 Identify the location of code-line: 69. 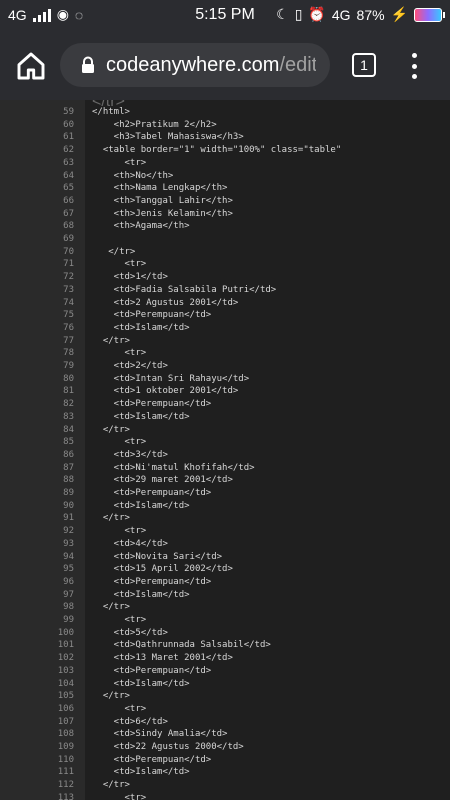
(225, 239).